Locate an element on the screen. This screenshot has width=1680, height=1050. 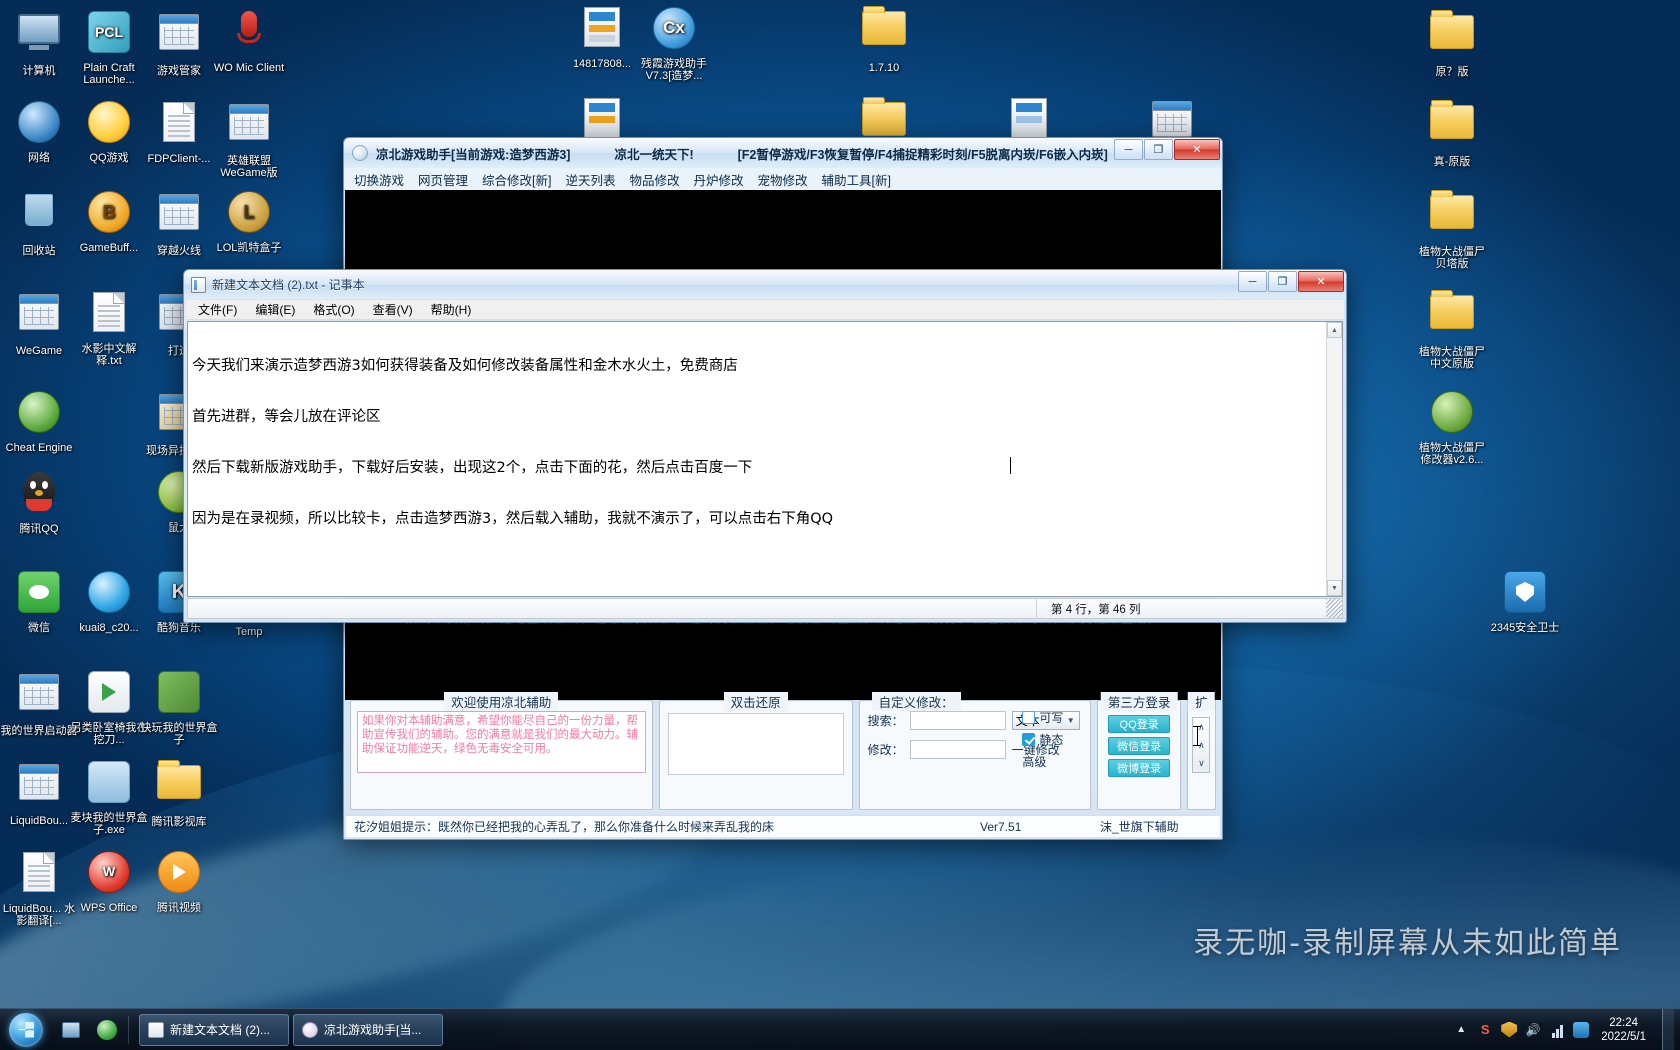
system-tray: ▲ S 🔊 22:24 2022/5/1 is located at coordinates (1566, 1029).